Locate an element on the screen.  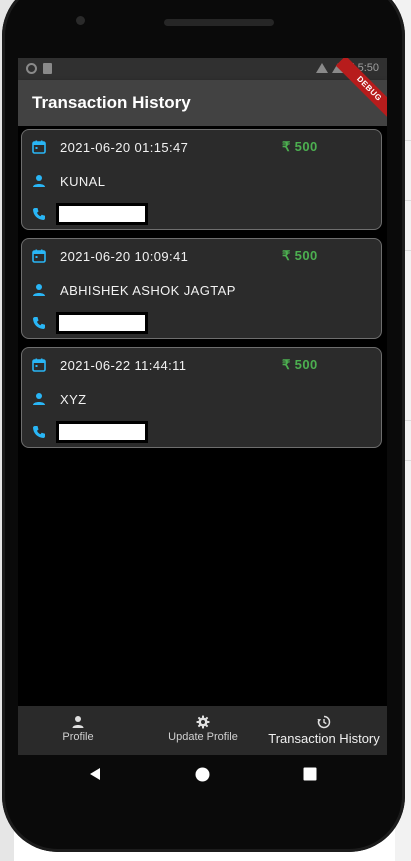
nav-item-update-profile: Update Profile is located at coordinates (203, 730).